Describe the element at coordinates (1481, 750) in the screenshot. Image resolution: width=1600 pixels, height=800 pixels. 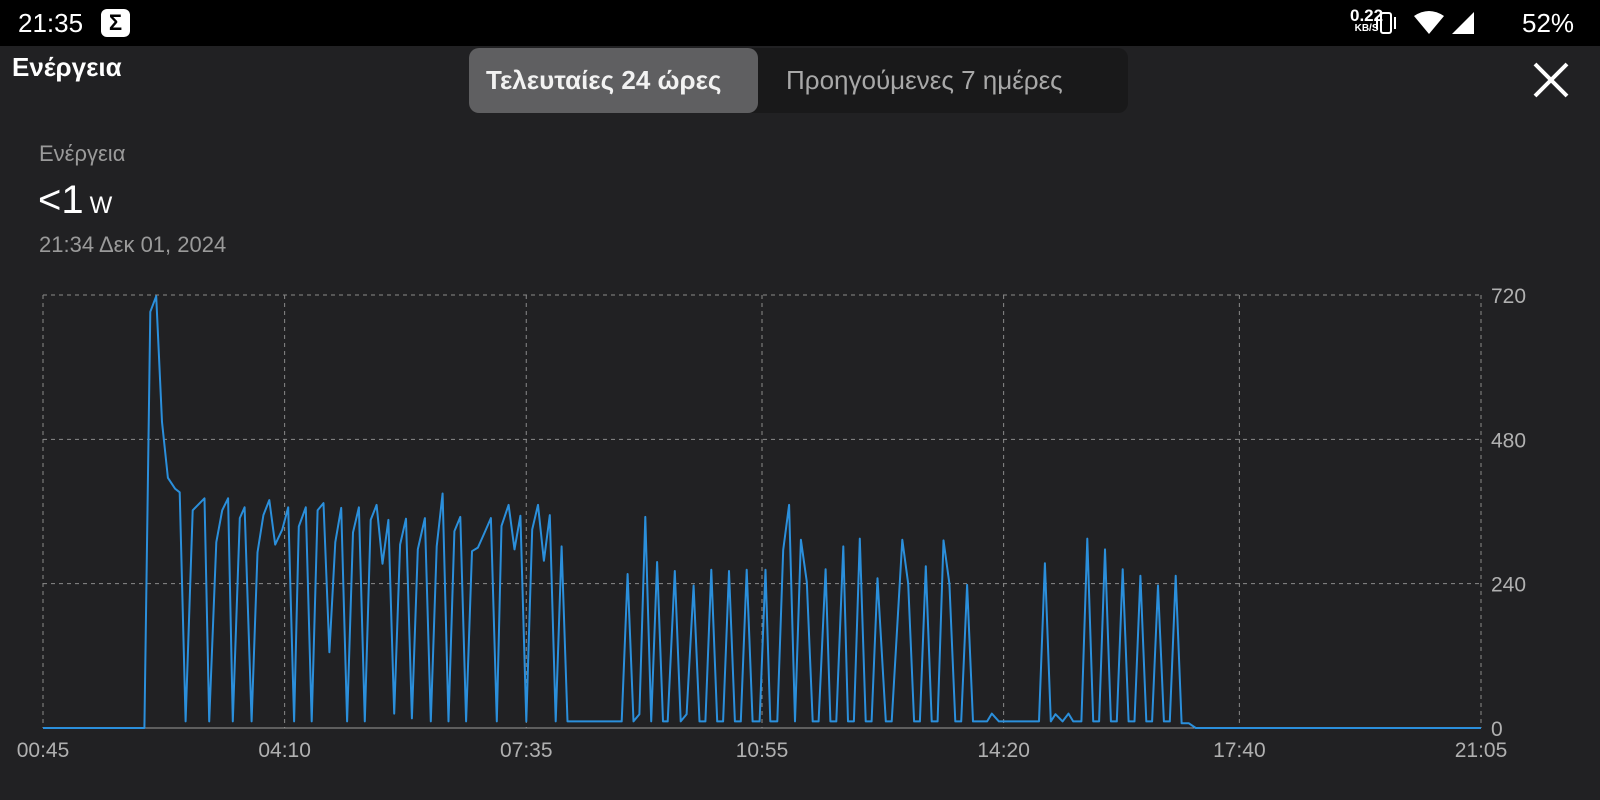
I see `x-tick-label: 21:05` at that location.